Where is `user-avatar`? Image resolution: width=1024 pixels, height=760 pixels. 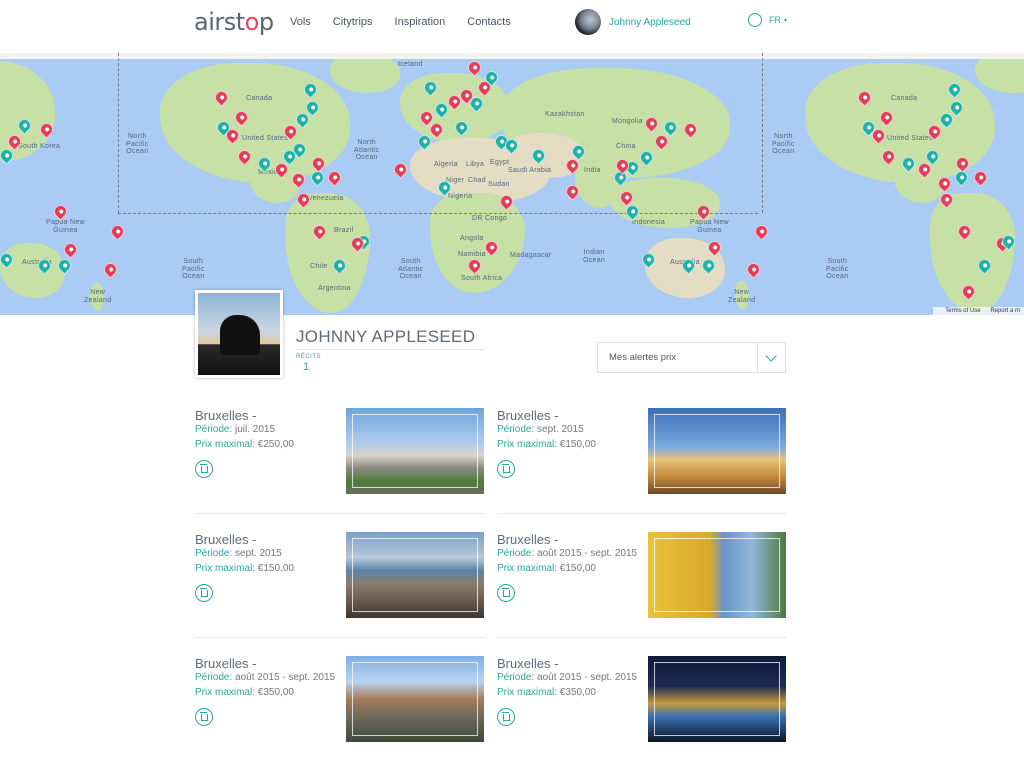 user-avatar is located at coordinates (588, 22).